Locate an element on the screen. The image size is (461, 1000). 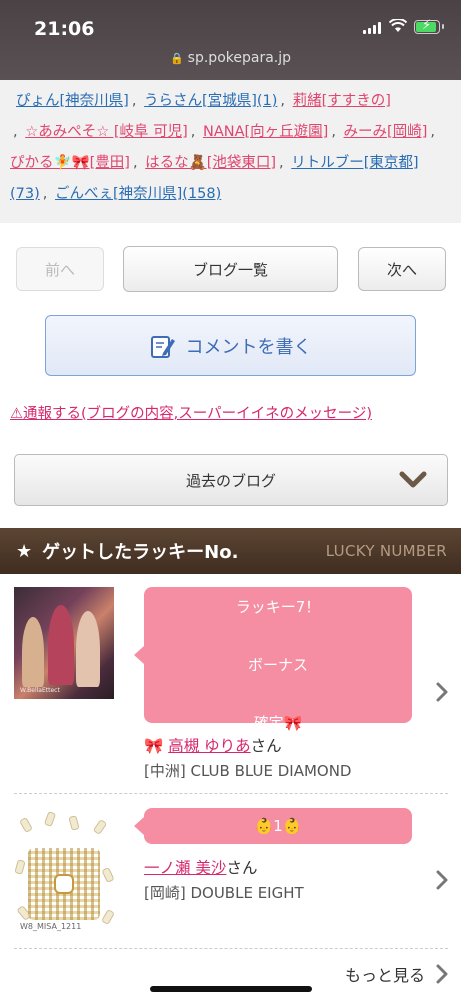
home-indicator is located at coordinates (231, 989).